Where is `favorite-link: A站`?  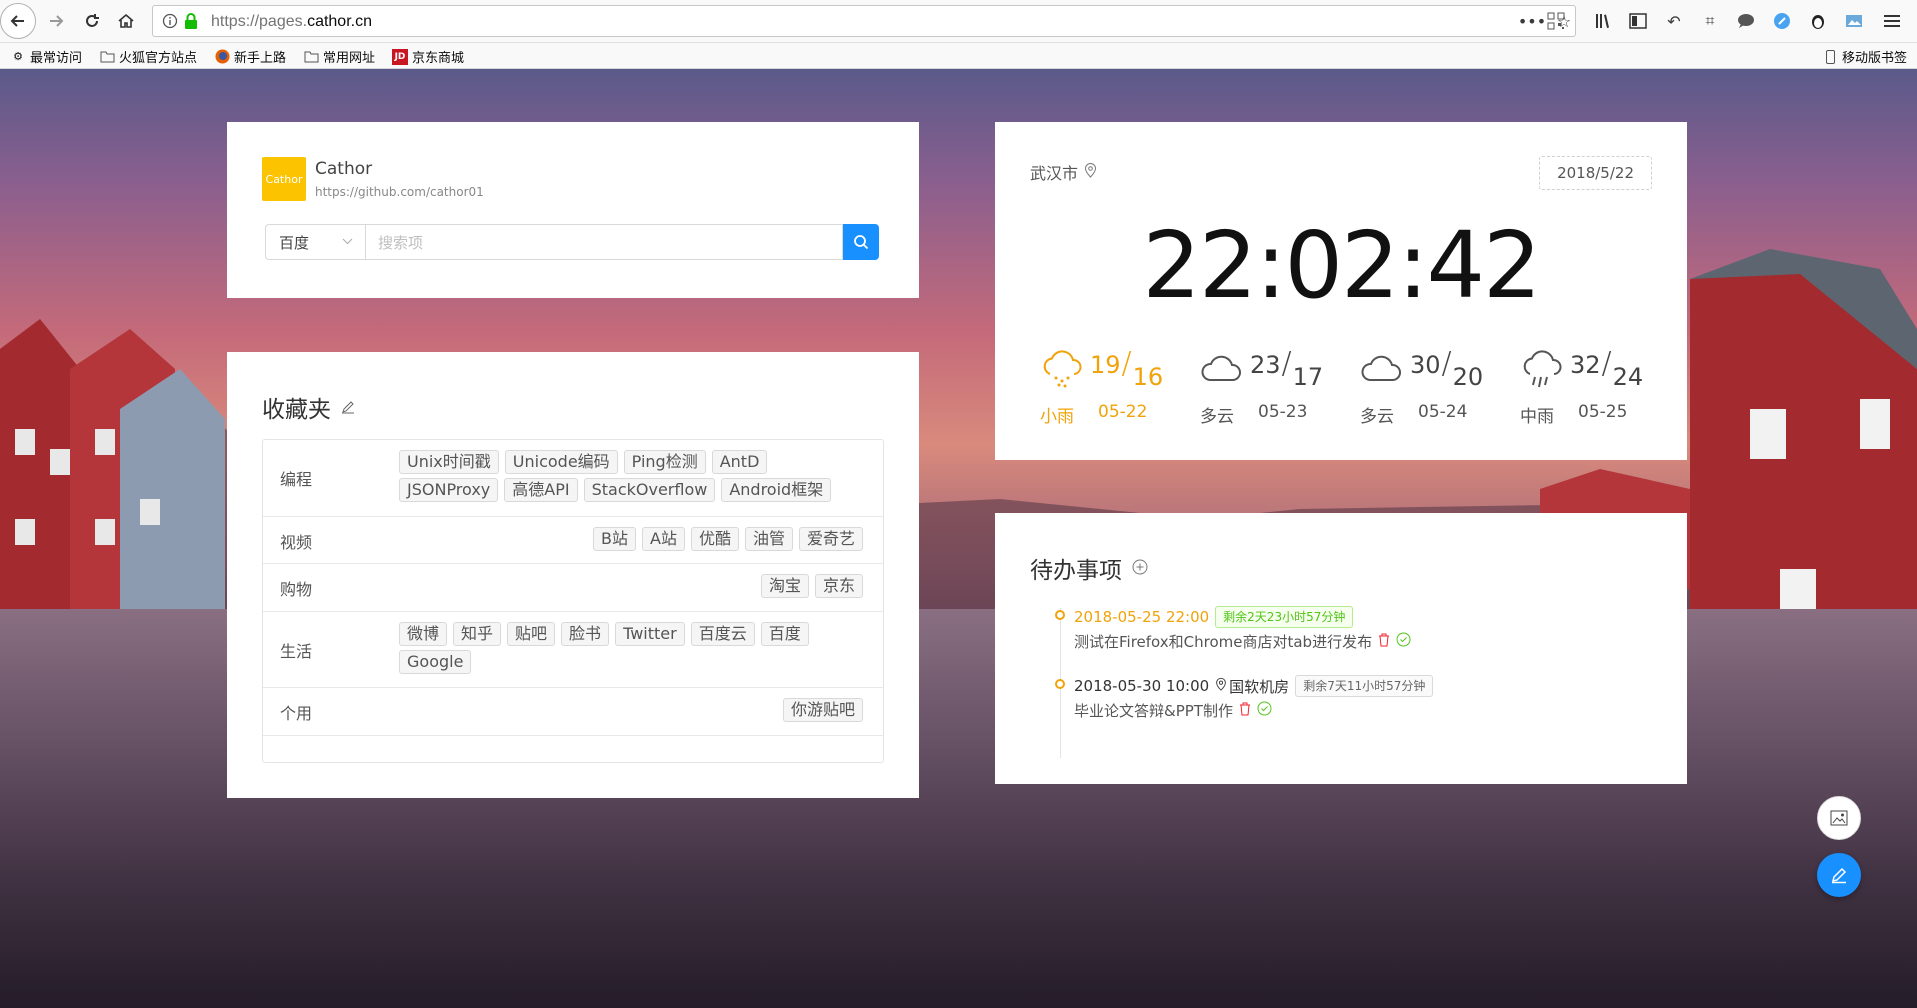
favorite-link: A站 is located at coordinates (663, 539).